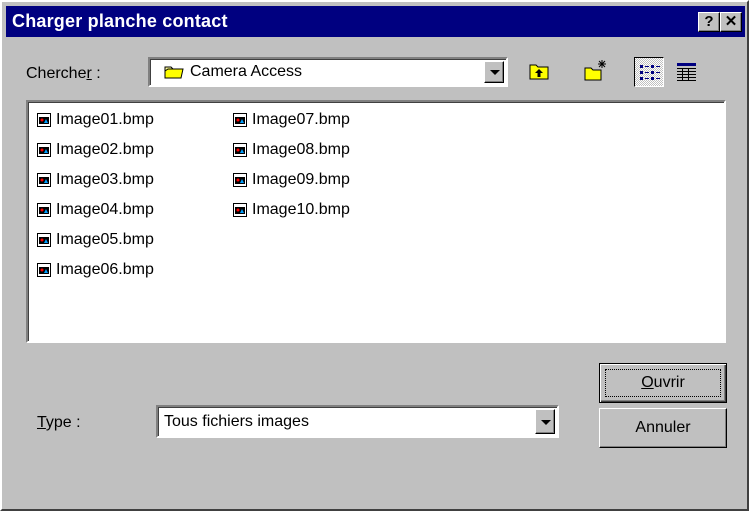  I want to click on up-folder-icon, so click(539, 72).